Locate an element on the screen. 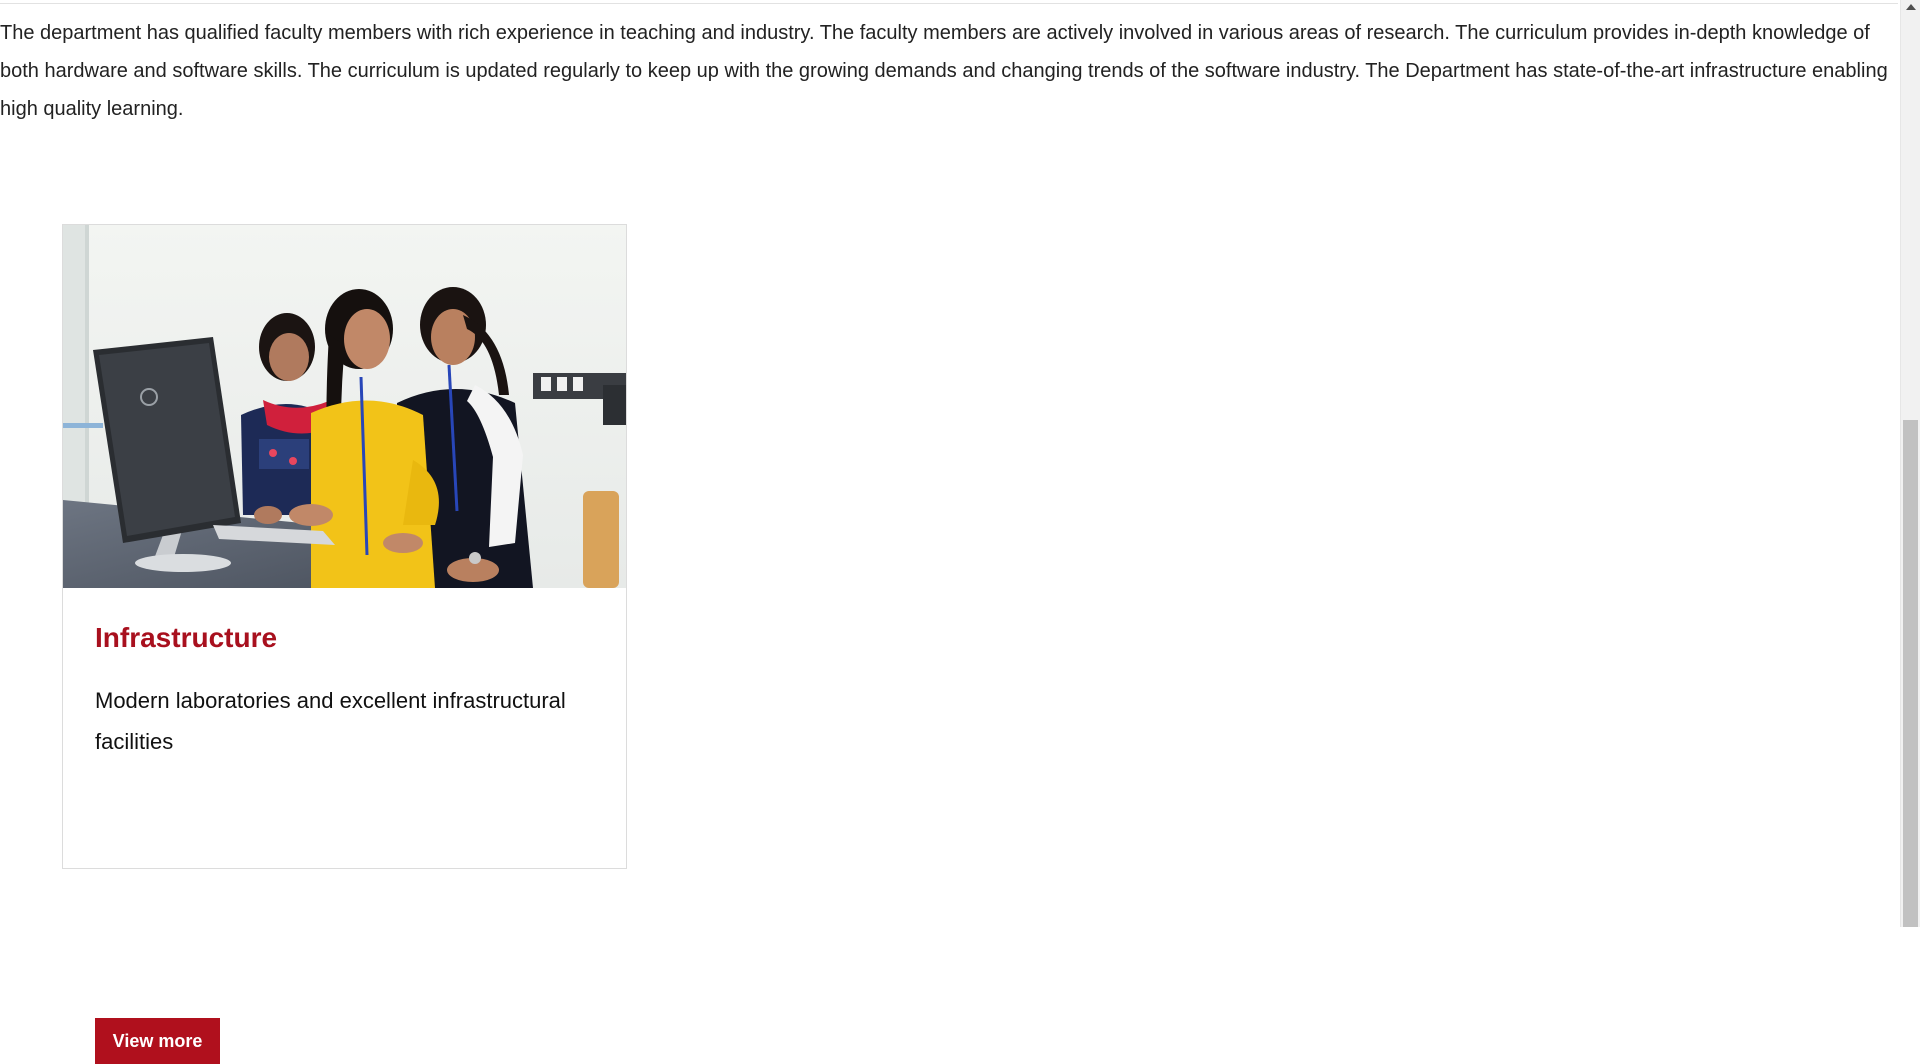 This screenshot has width=1920, height=1064. card-title: Infrastructure is located at coordinates (186, 637).